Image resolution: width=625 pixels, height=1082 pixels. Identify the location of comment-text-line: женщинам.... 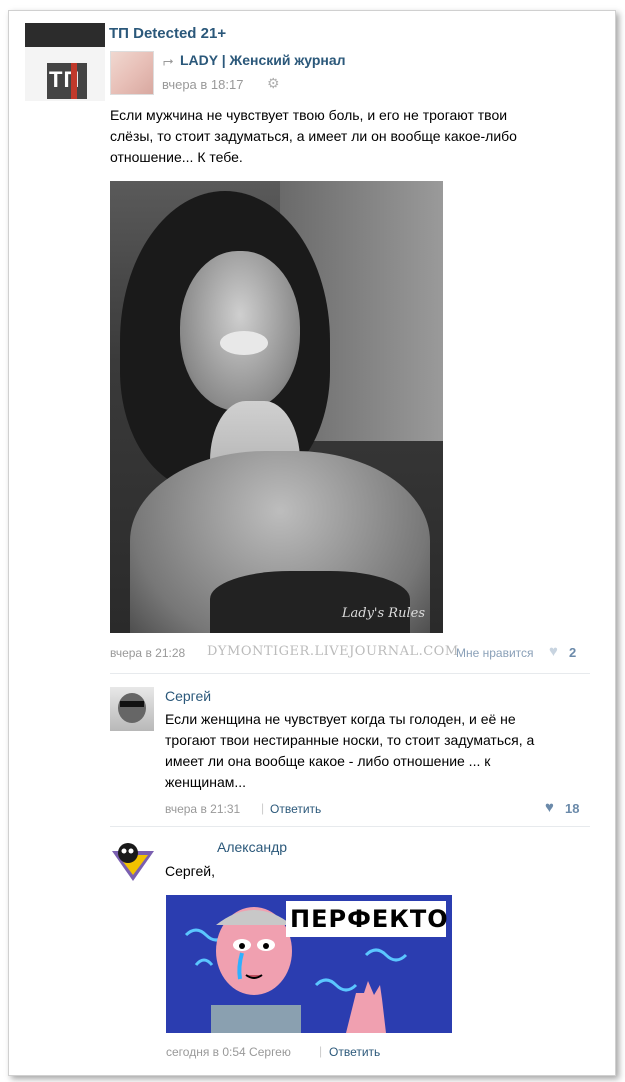
(206, 782).